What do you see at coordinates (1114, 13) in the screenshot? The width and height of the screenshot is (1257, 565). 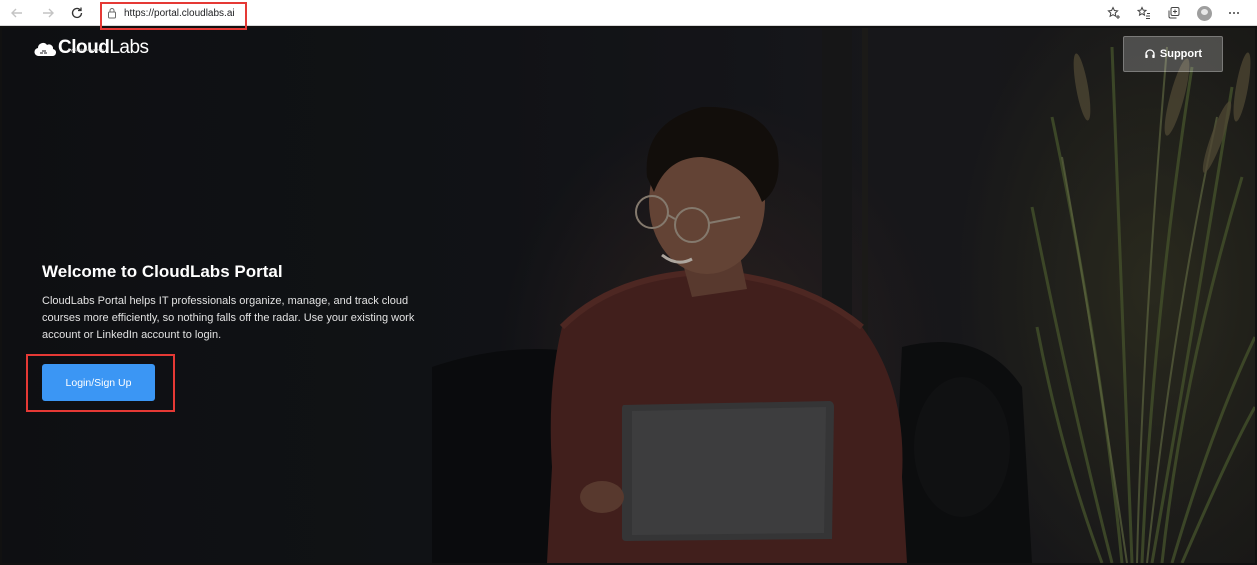 I see `favorite-add-icon` at bounding box center [1114, 13].